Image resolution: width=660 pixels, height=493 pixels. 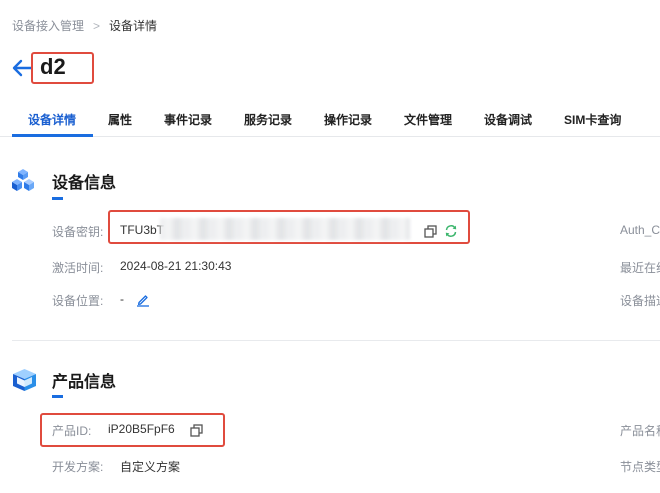 What do you see at coordinates (428, 119) in the screenshot?
I see `tab-file-management: 文件管理` at bounding box center [428, 119].